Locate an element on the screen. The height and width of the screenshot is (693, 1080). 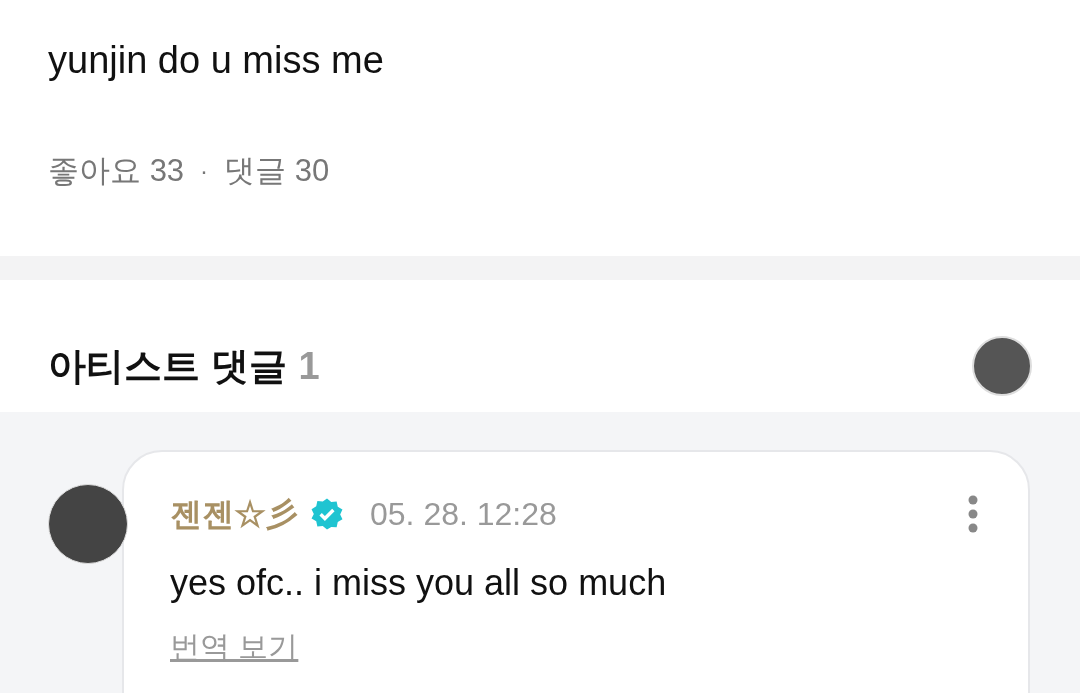
section-count: 1 is located at coordinates (309, 366).